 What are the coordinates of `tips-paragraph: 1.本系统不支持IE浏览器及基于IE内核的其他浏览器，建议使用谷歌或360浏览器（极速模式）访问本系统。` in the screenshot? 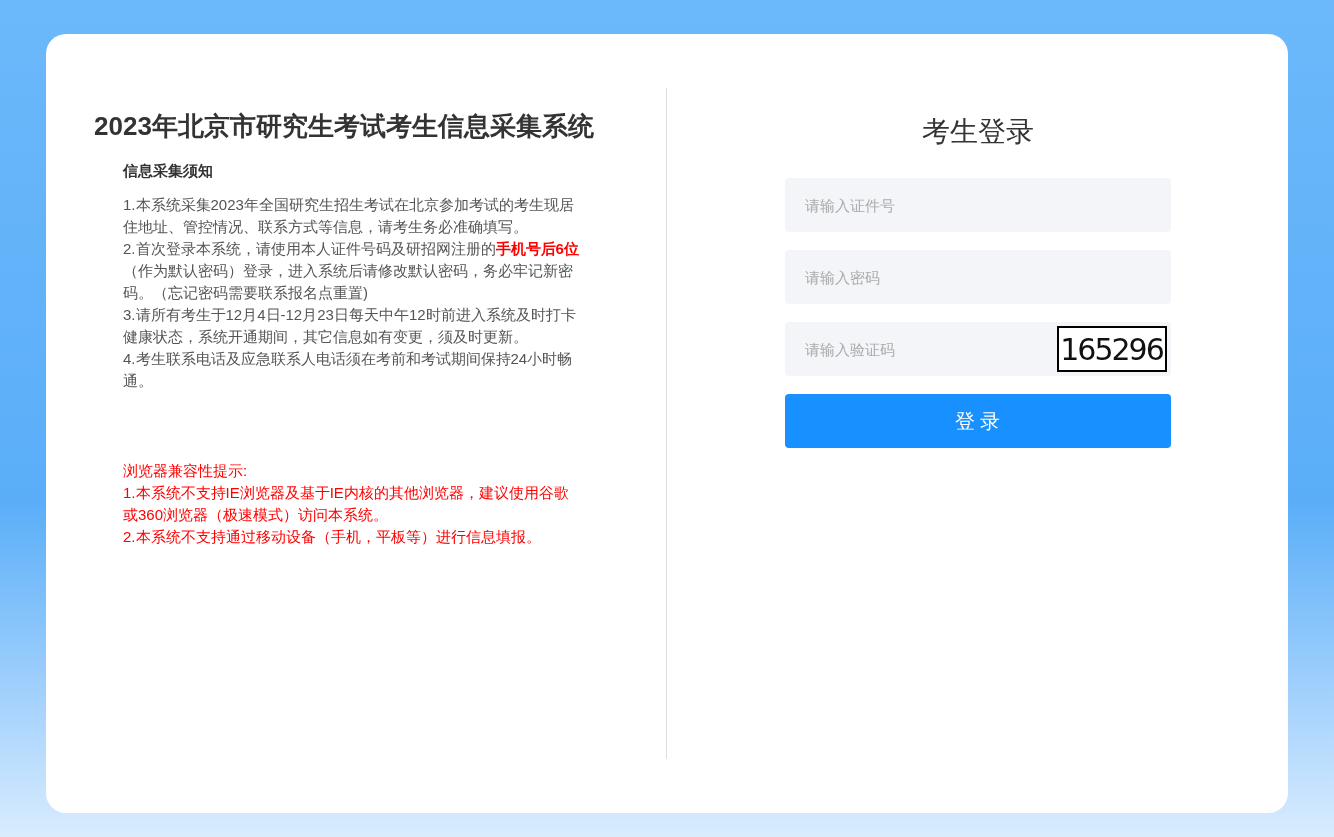 It's located at (346, 504).